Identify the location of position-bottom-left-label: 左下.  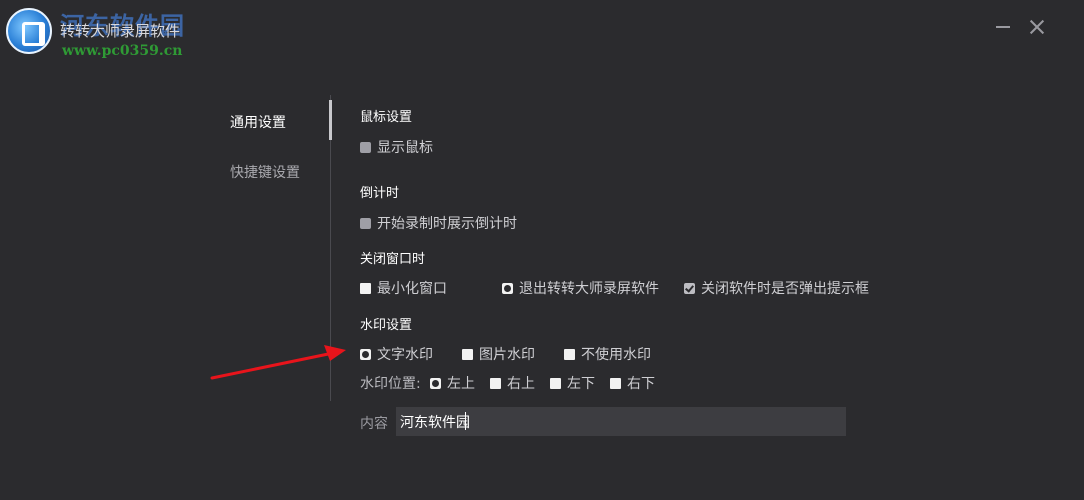
(581, 384).